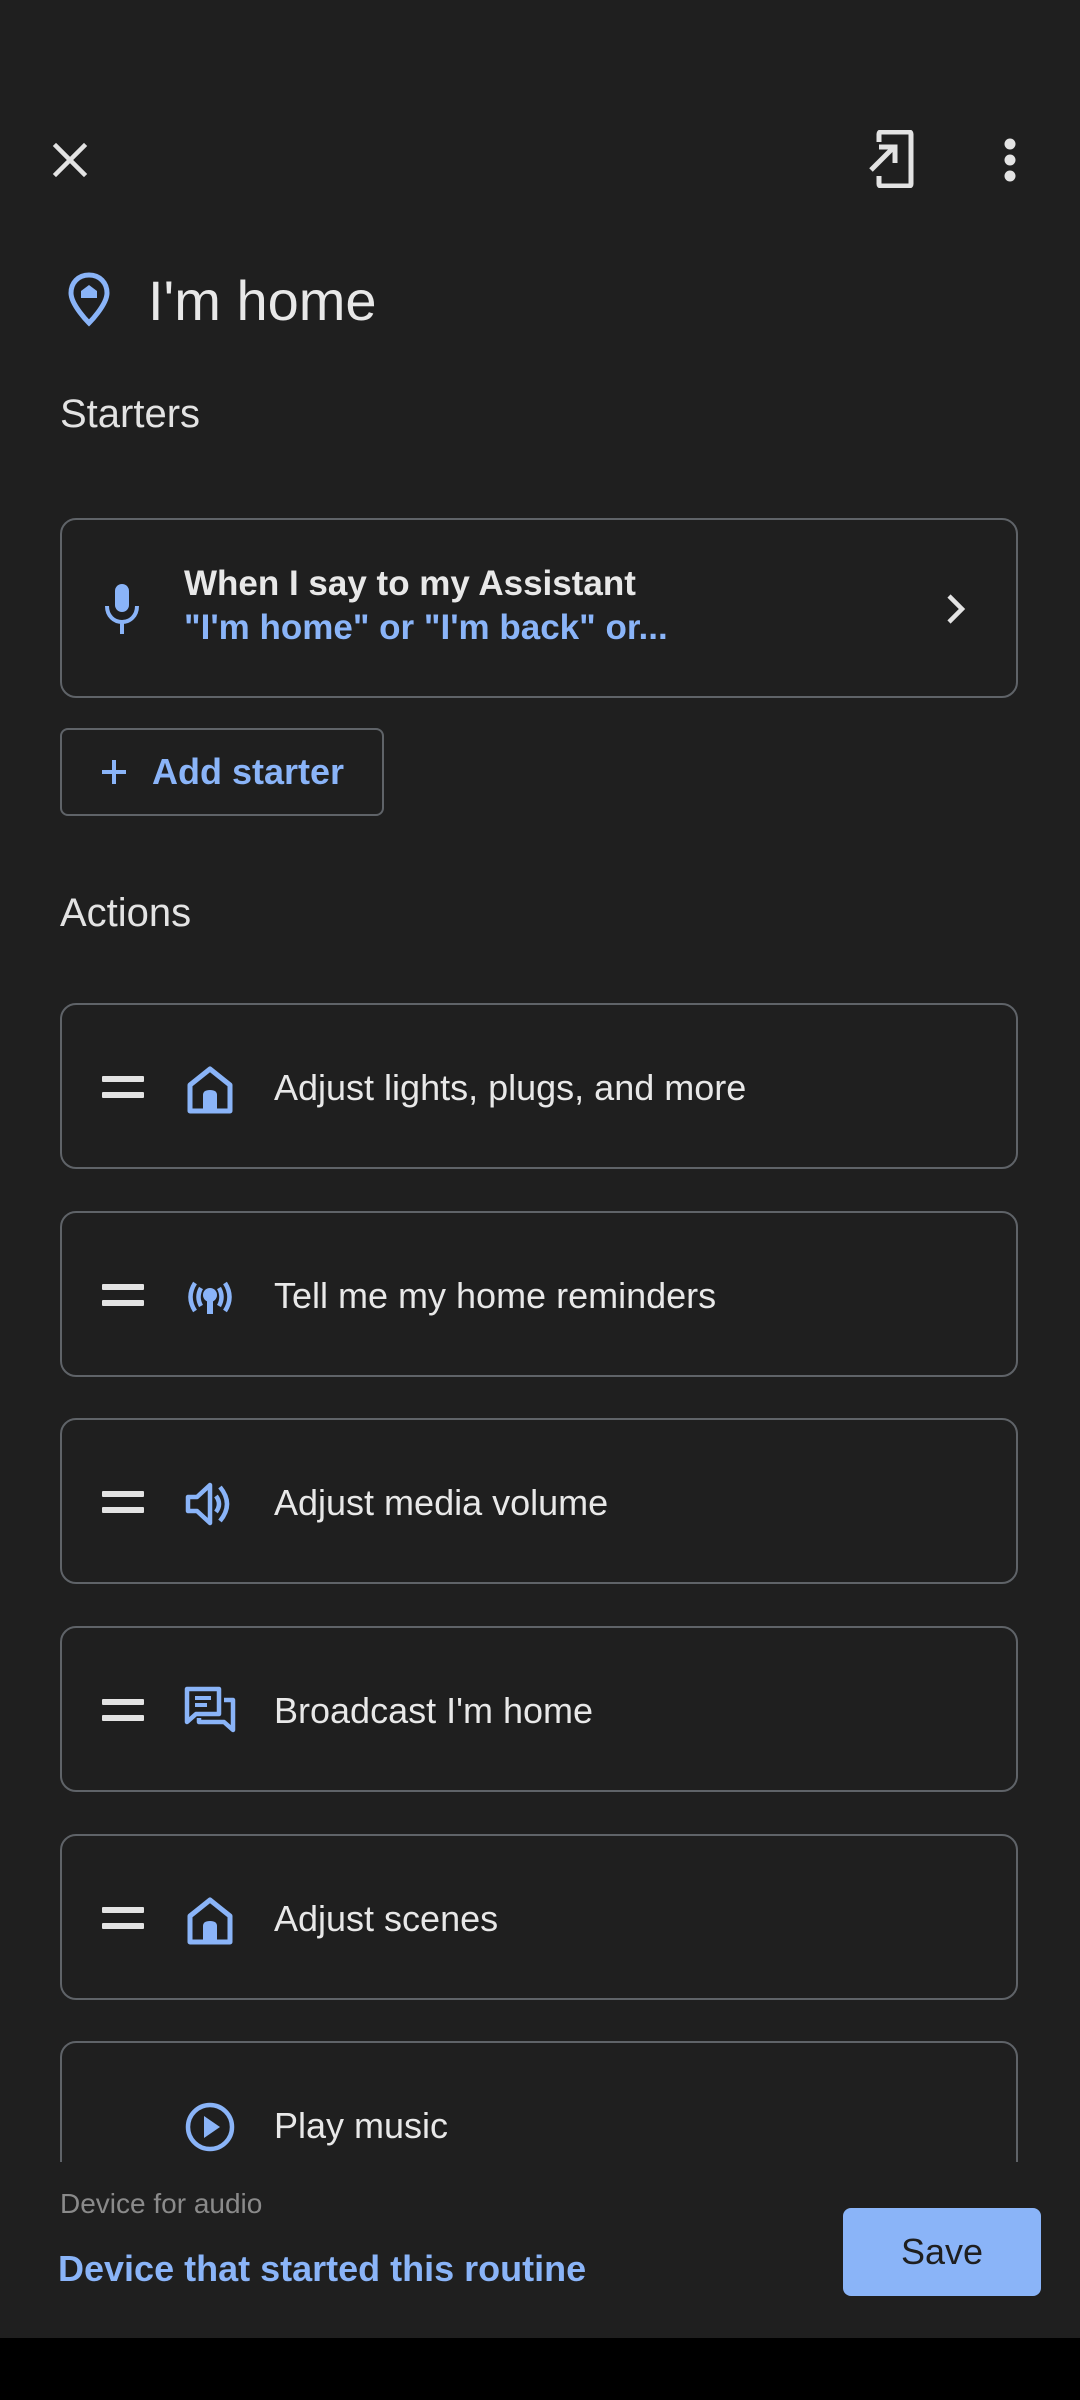 This screenshot has width=1080, height=2400. Describe the element at coordinates (210, 1709) in the screenshot. I see `broadcast-chat-icon` at that location.